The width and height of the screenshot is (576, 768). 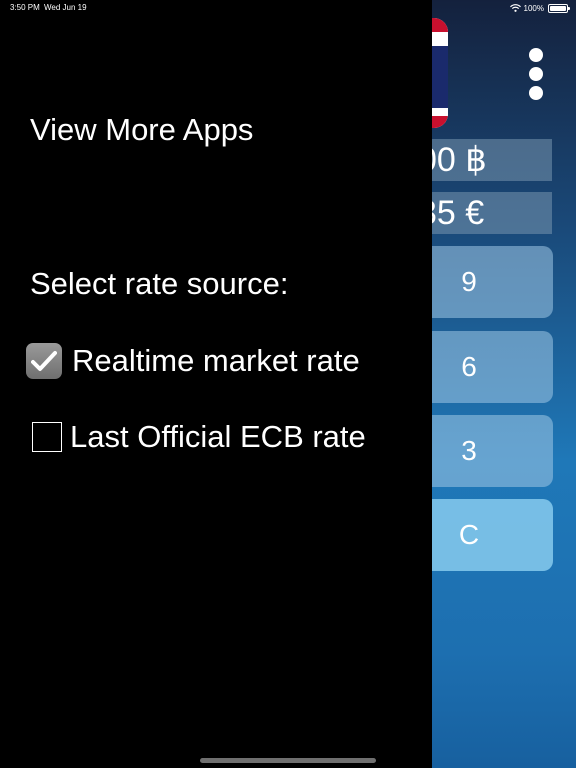 What do you see at coordinates (25, 7) in the screenshot?
I see `status-time: 3:50 PM` at bounding box center [25, 7].